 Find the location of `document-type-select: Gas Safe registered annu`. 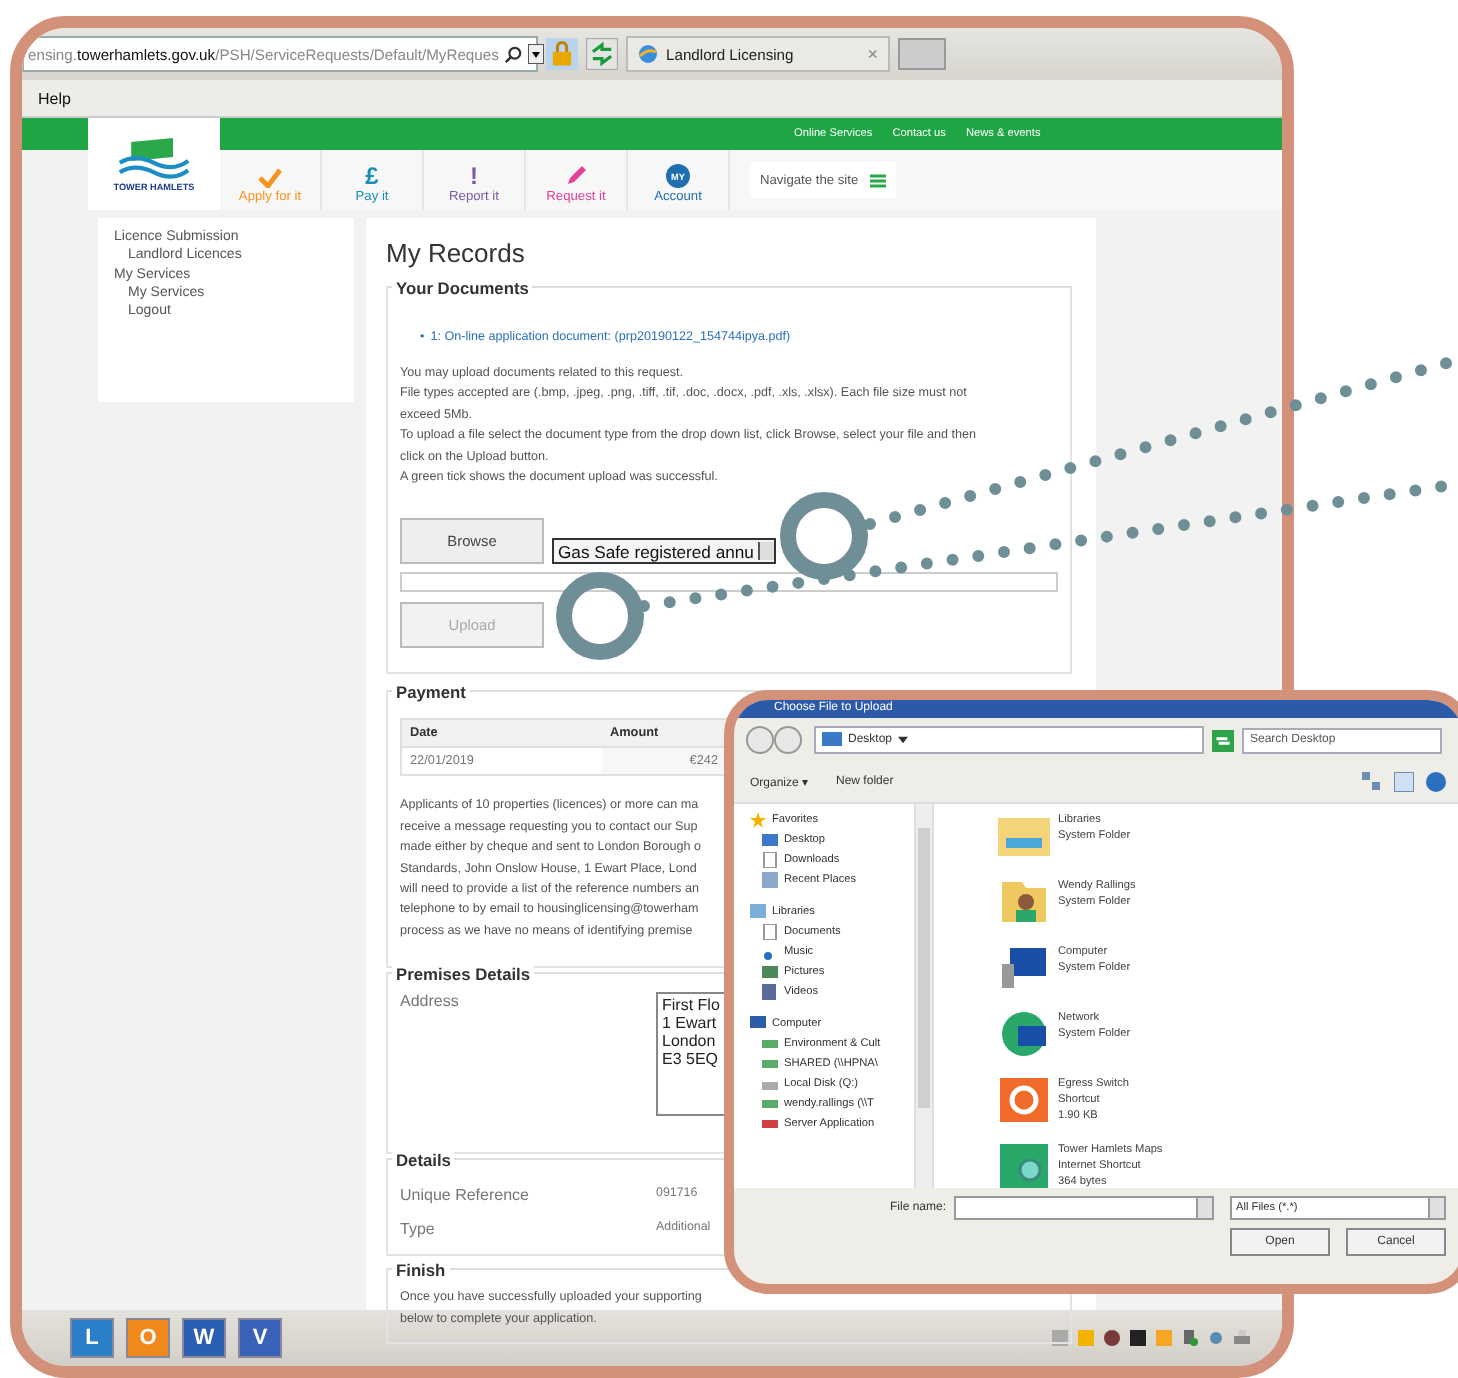

document-type-select: Gas Safe registered annu is located at coordinates (664, 551).